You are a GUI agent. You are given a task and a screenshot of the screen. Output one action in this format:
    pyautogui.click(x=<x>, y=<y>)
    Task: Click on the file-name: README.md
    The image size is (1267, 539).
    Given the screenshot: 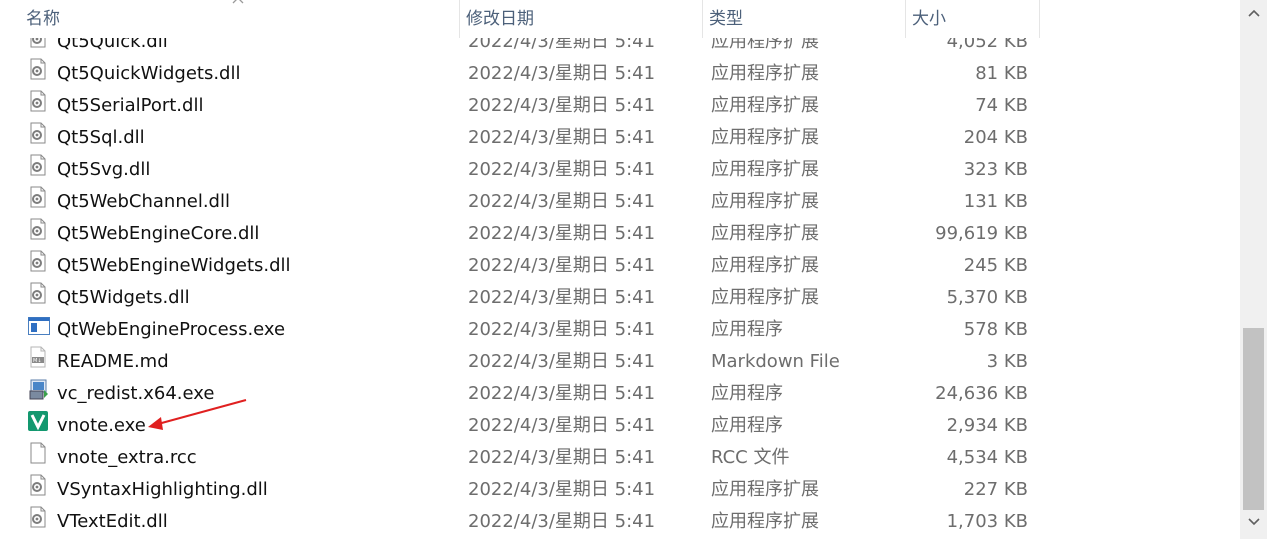 What is the action you would take?
    pyautogui.click(x=113, y=361)
    